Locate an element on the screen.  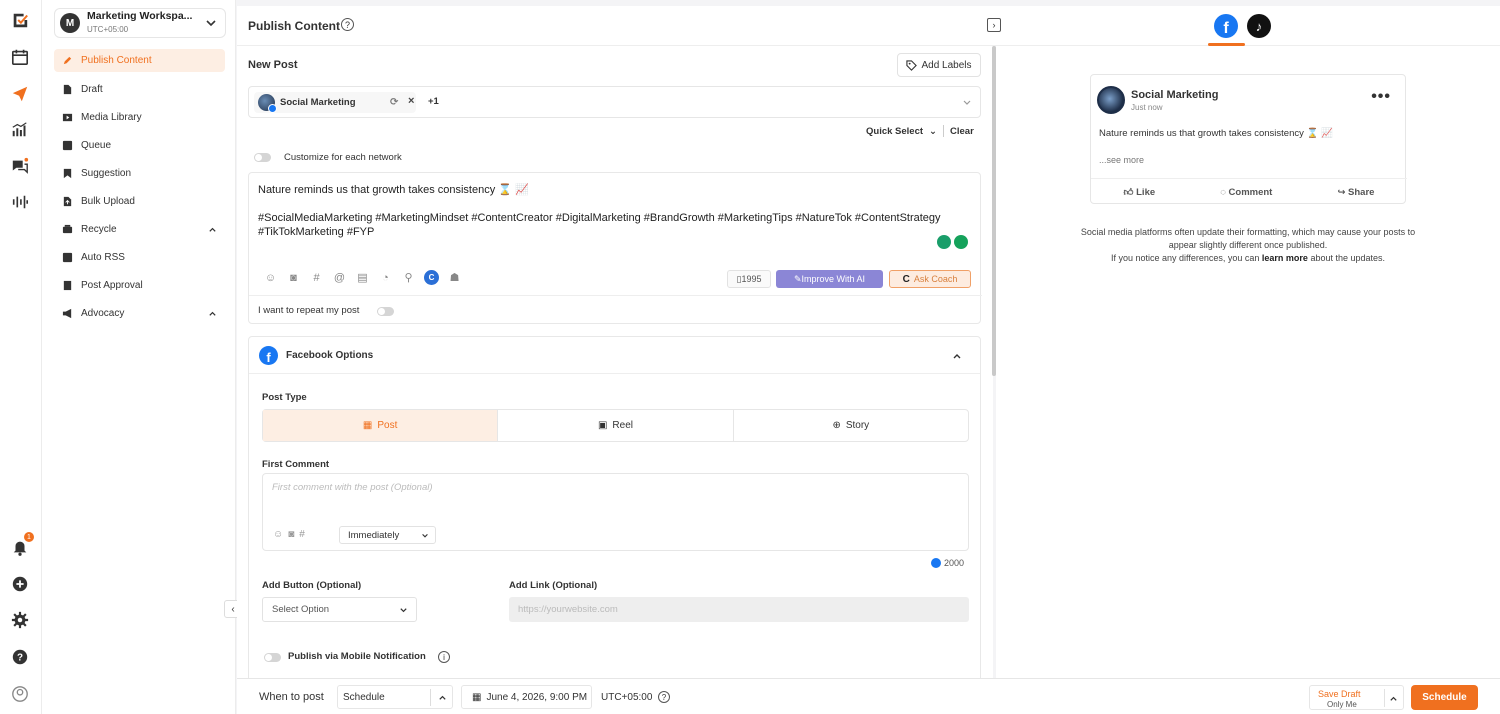
refresh-icon: ⟳ is located at coordinates (395, 102).